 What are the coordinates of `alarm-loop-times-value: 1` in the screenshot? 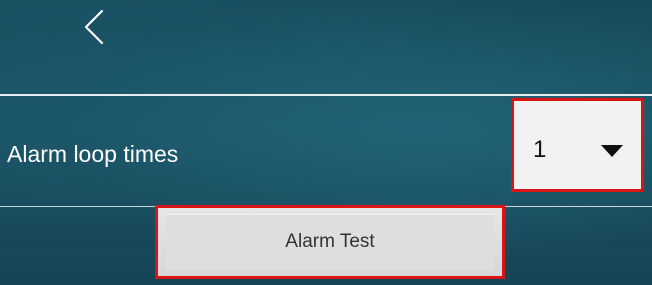 It's located at (540, 149).